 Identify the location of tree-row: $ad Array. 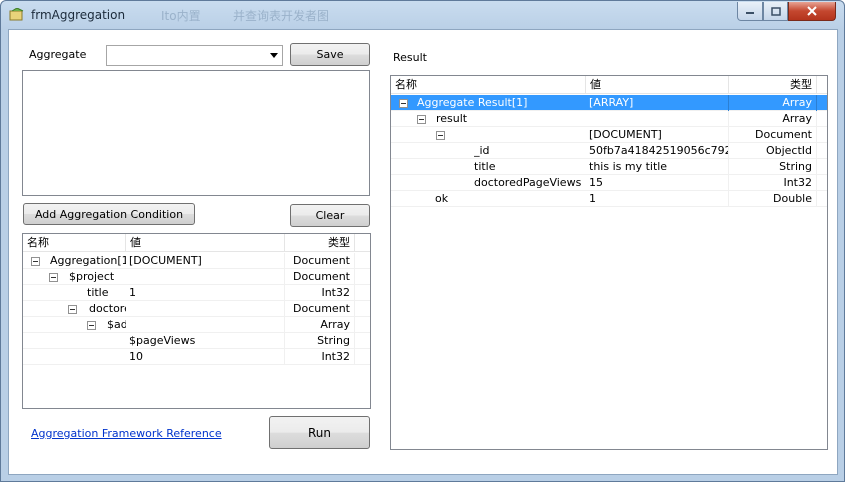
(196, 325).